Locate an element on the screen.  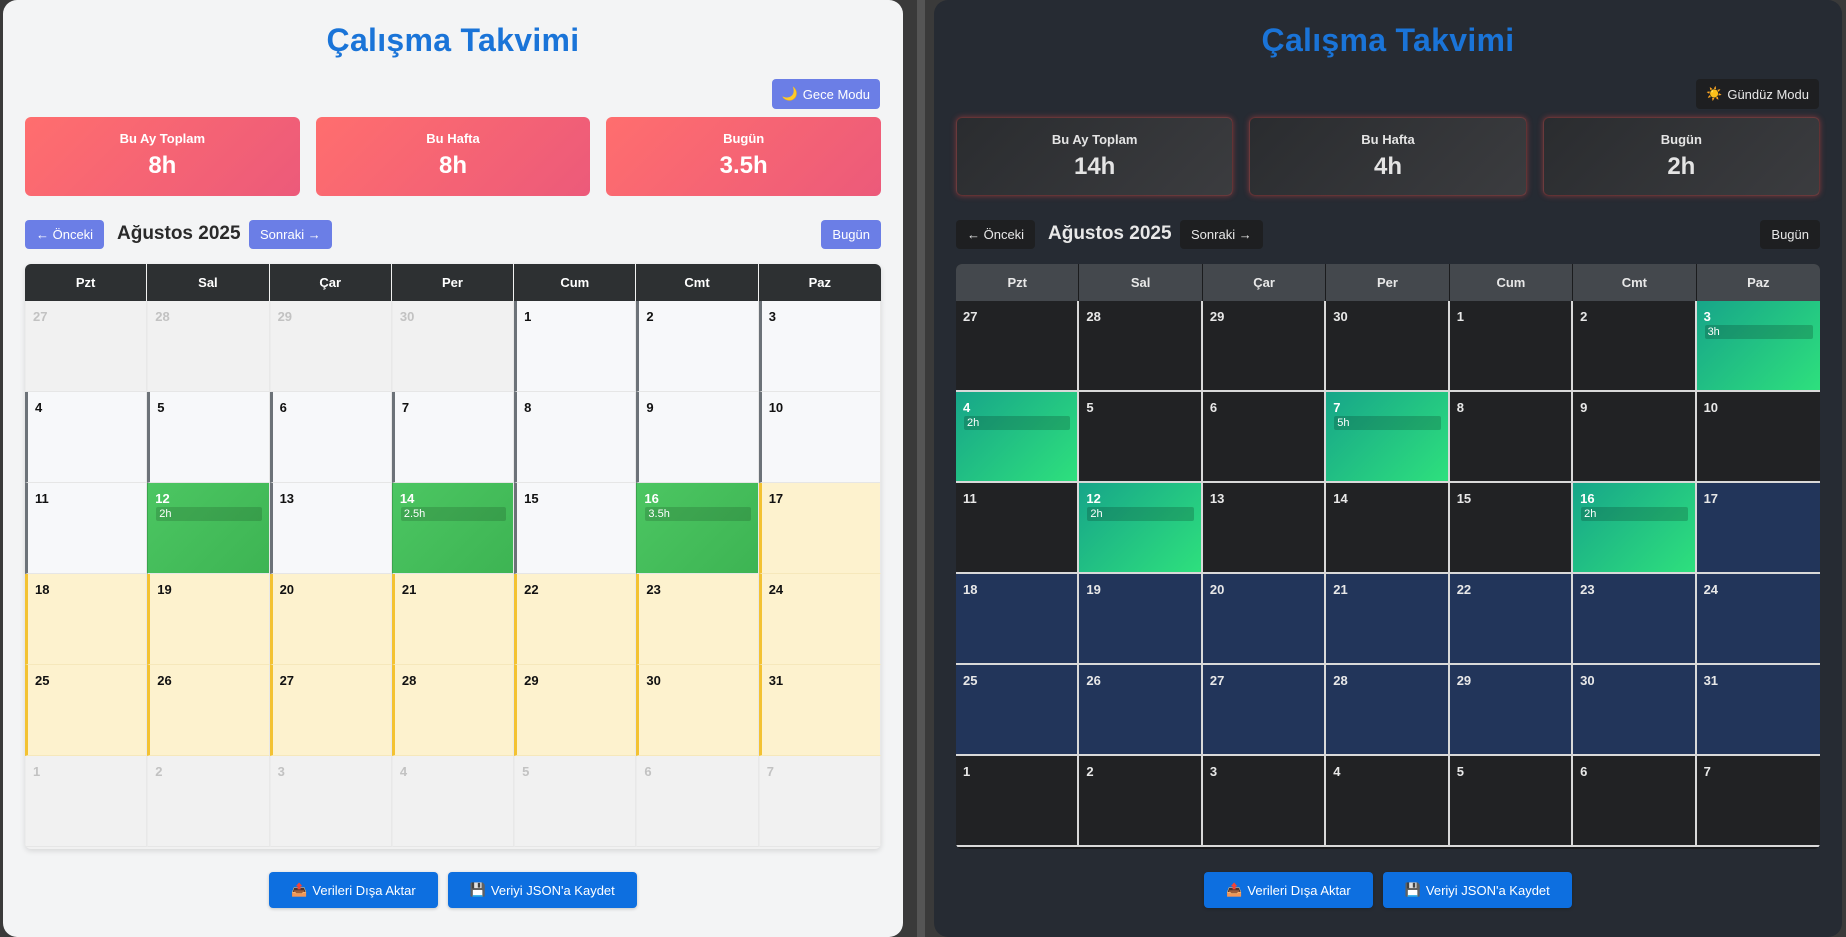
stats-row: Bu Ay Toplam 8h Bu Hafta 8h Bugün 3.5h is located at coordinates (453, 156).